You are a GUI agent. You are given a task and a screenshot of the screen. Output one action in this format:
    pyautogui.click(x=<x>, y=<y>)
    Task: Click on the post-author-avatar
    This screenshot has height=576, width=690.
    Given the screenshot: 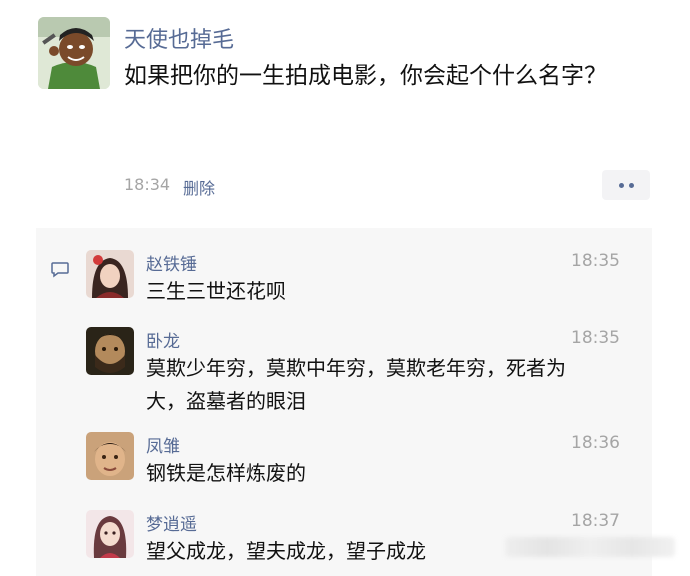 What is the action you would take?
    pyautogui.click(x=74, y=53)
    